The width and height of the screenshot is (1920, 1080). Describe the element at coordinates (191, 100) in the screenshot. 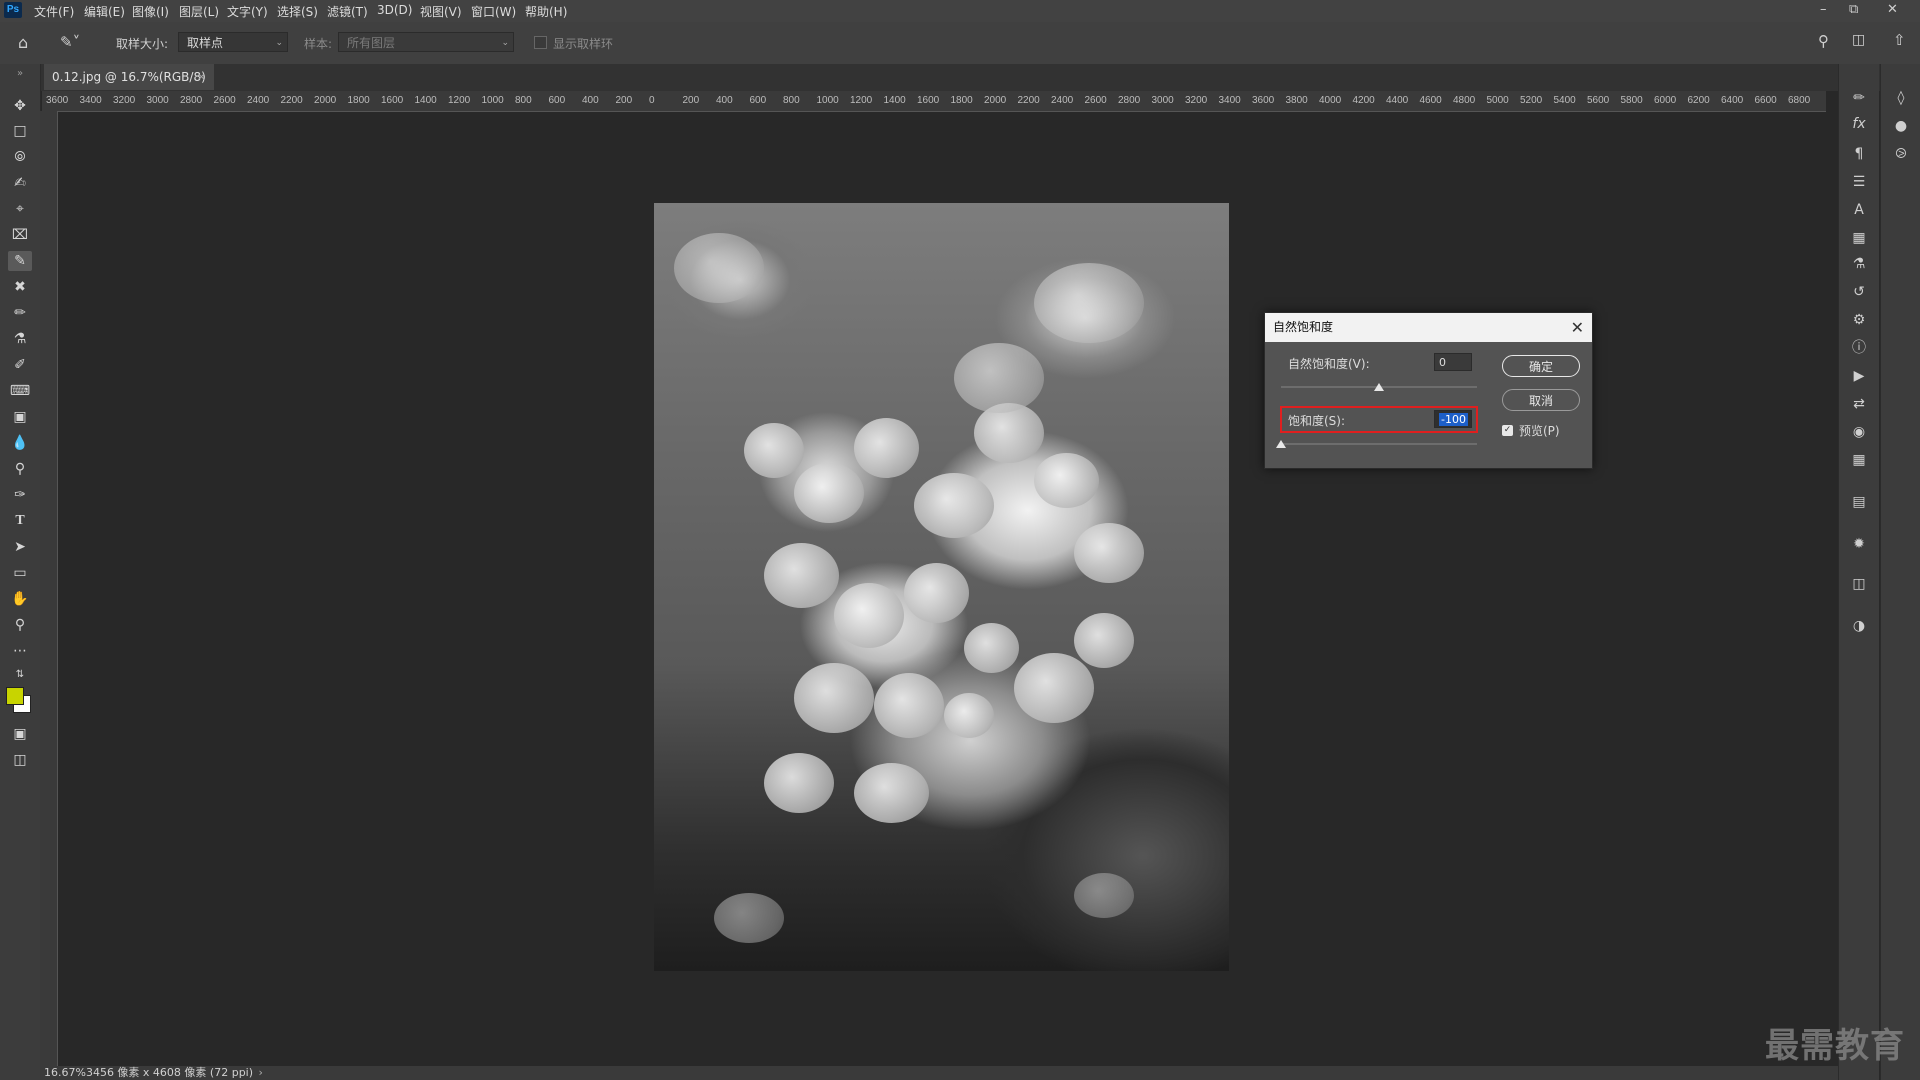

I see `ruler-top-label: 2800` at that location.